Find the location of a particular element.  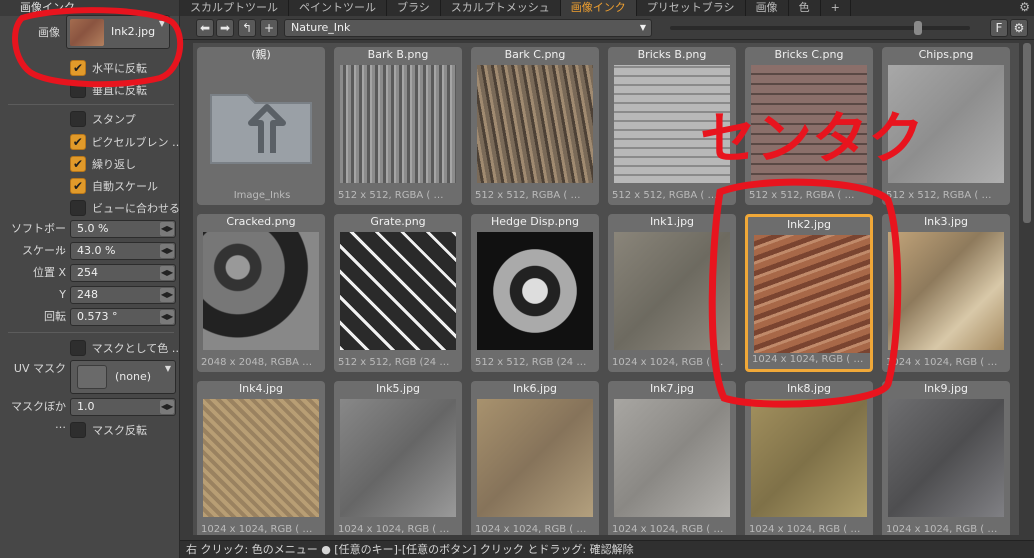

softness-field: 5.0 % ◀▶ is located at coordinates (123, 229).